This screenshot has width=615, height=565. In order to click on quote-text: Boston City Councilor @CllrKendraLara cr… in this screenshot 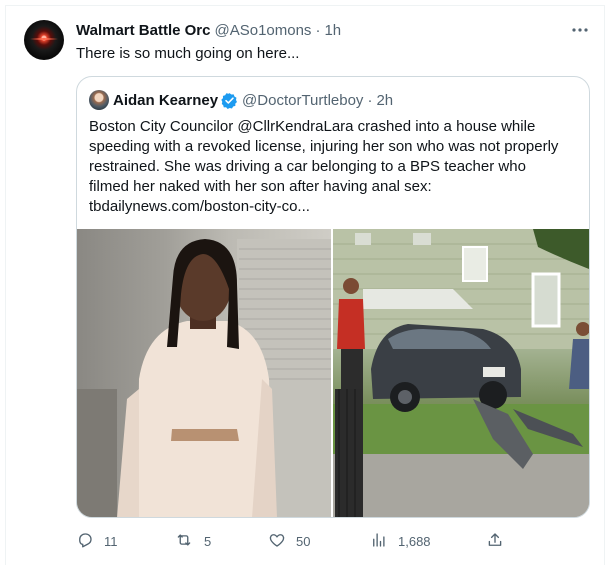, I will do `click(334, 167)`.